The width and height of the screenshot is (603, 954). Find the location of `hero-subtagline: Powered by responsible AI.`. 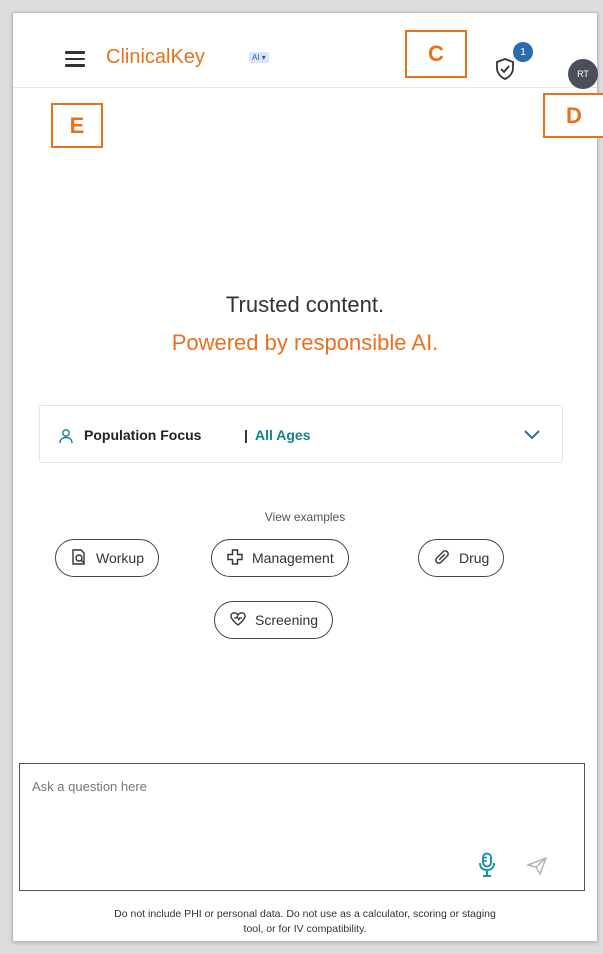

hero-subtagline: Powered by responsible AI. is located at coordinates (305, 342).